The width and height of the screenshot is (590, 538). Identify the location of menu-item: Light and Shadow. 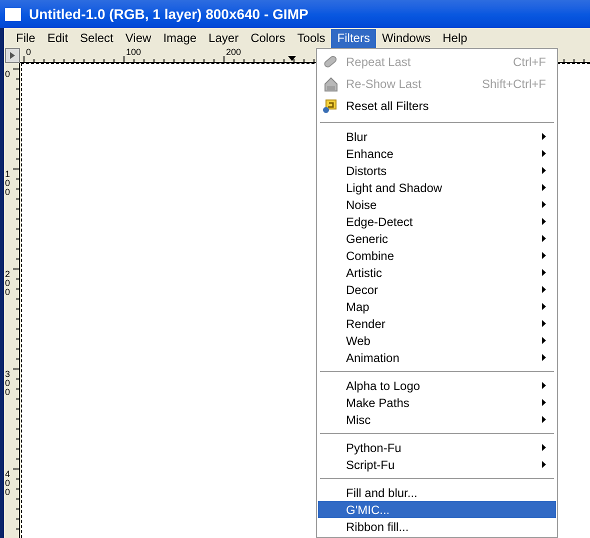
(437, 187).